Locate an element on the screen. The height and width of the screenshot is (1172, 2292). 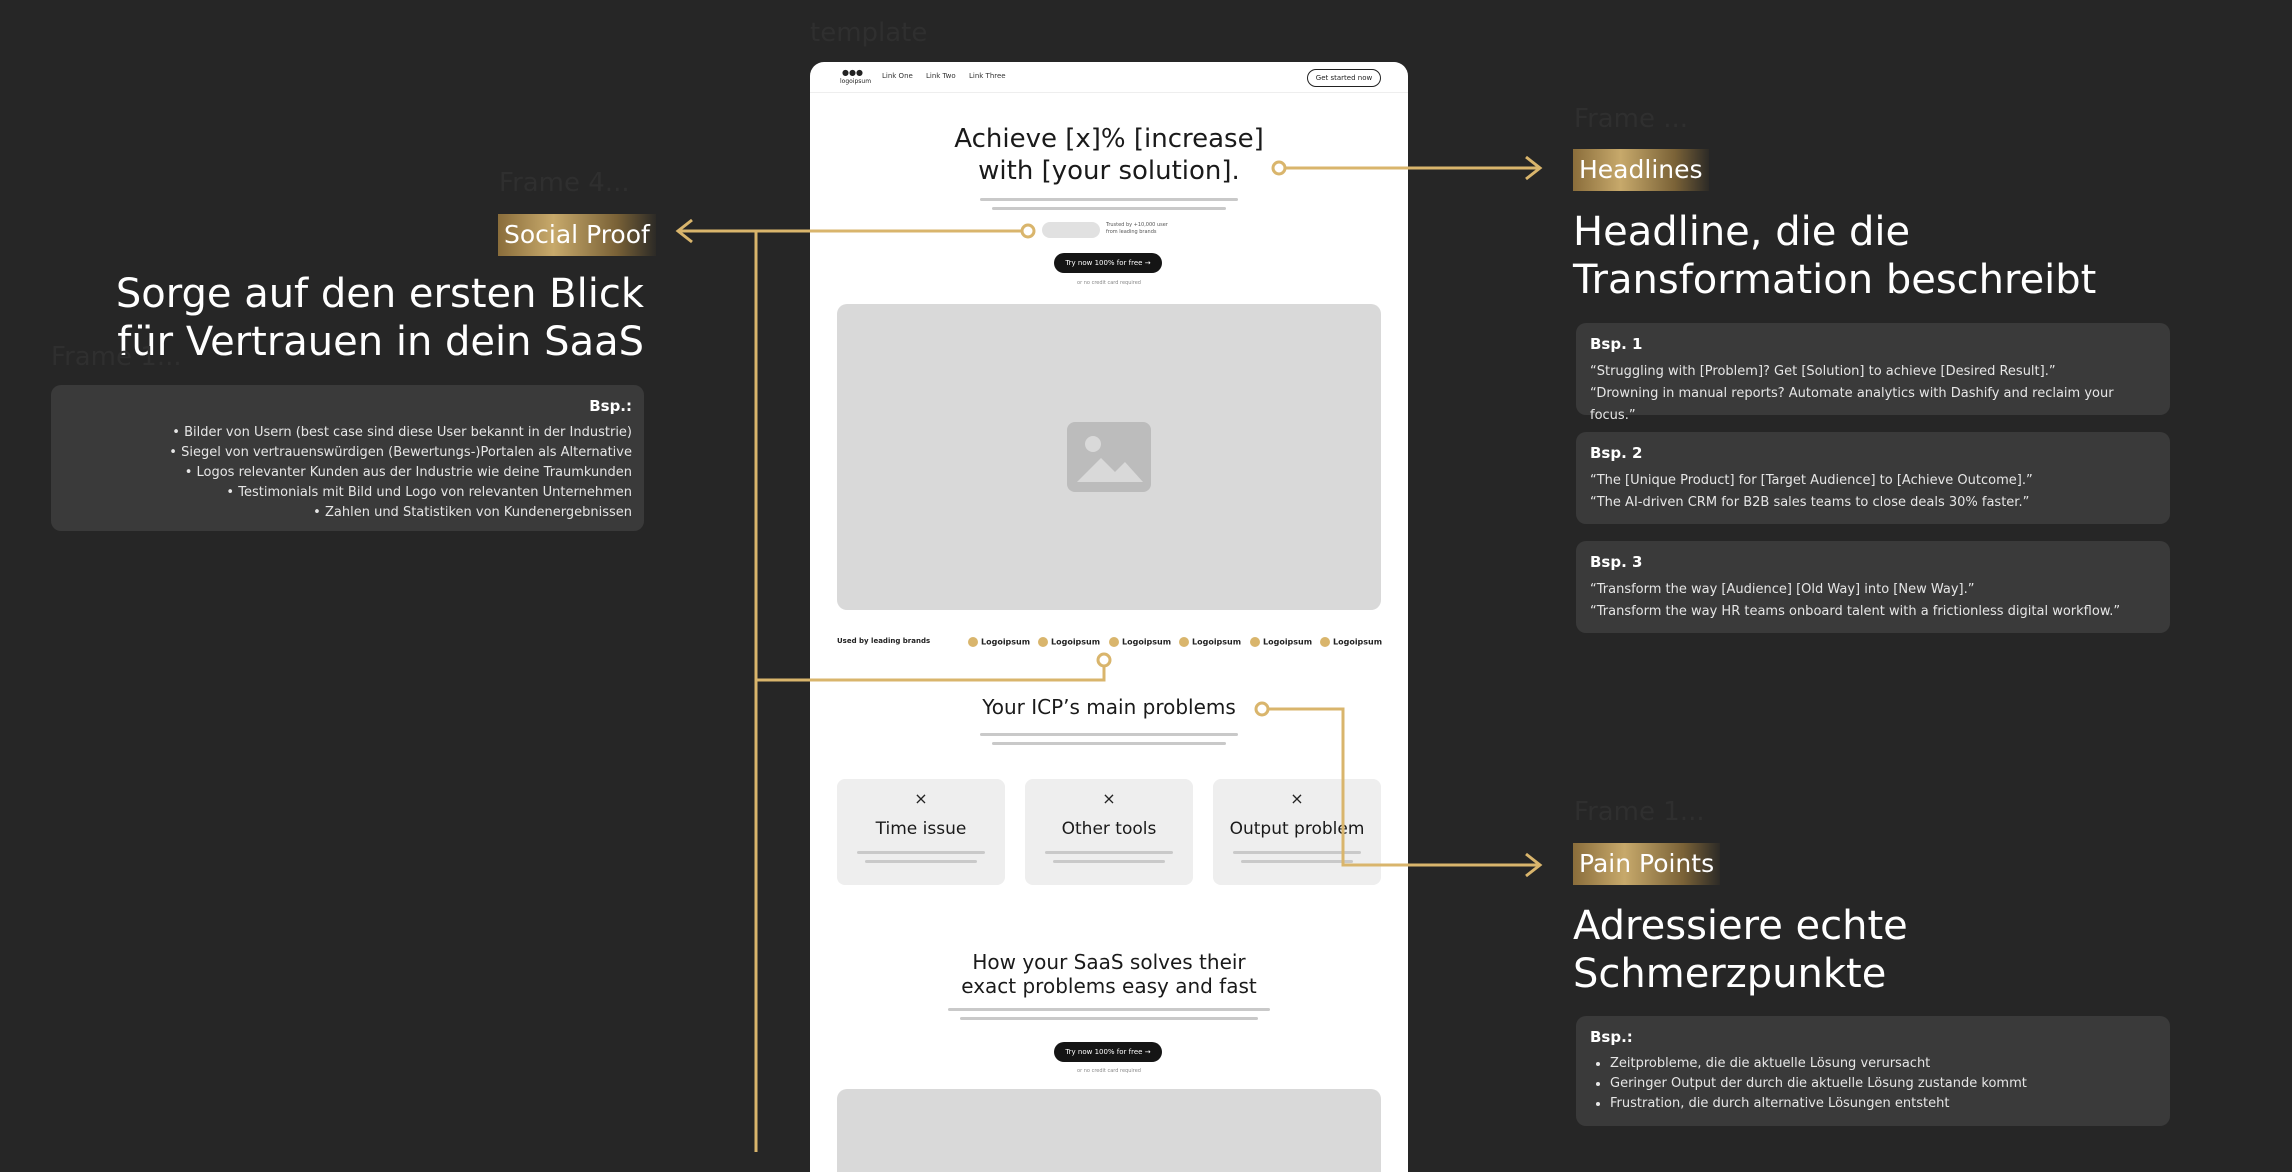
social-proof-connector-dot is located at coordinates (1028, 231).